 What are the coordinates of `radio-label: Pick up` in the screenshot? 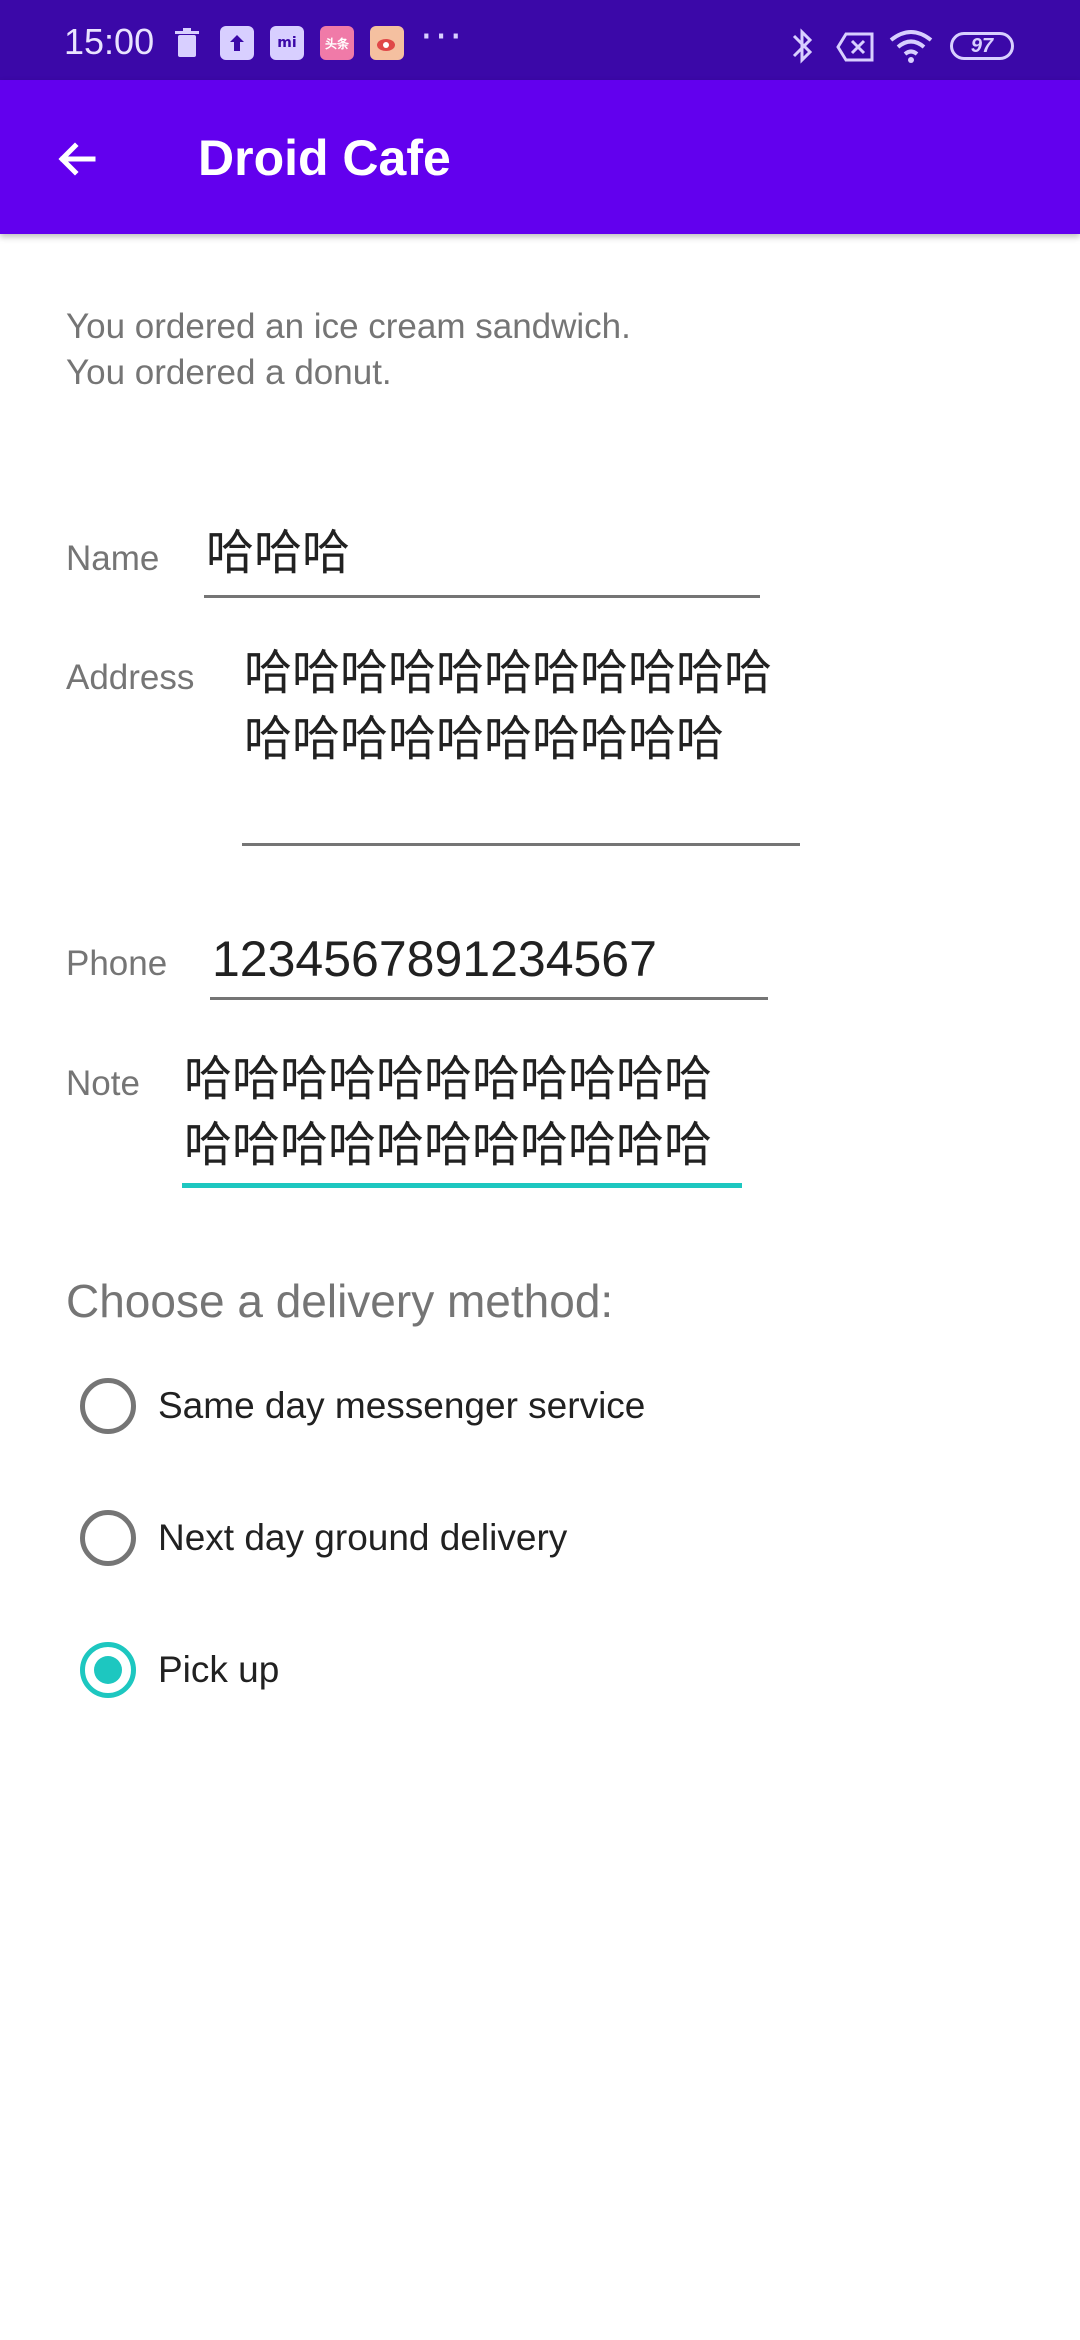 It's located at (219, 1669).